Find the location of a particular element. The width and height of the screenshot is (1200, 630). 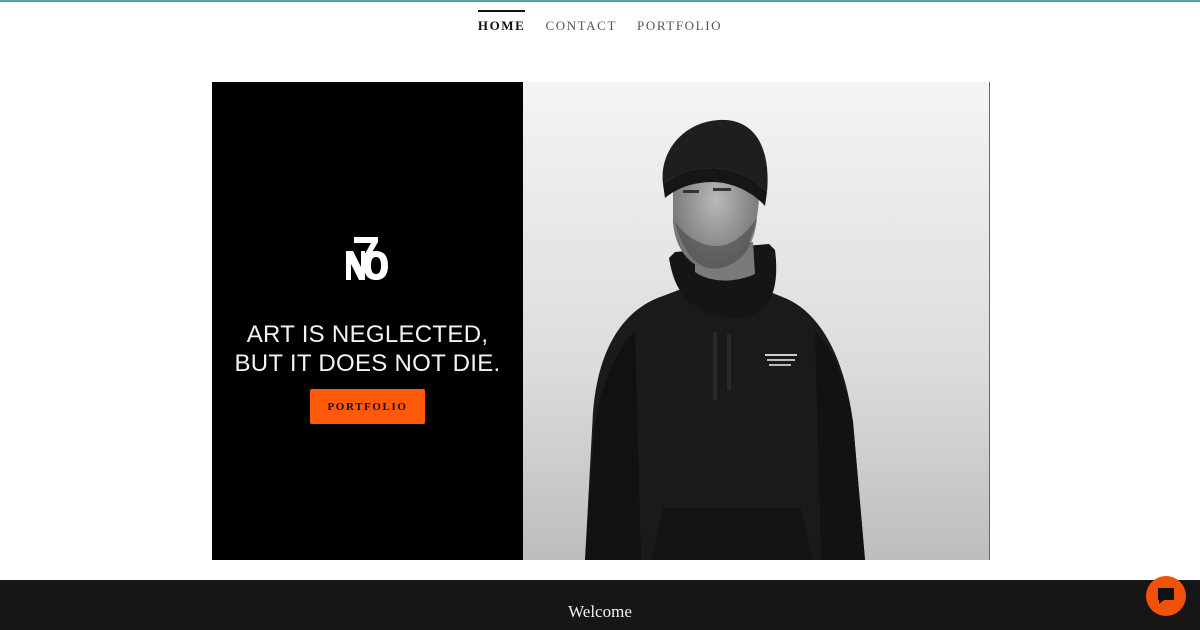

main-nav: HOME CONTACT PORTFOLIO is located at coordinates (600, 22).